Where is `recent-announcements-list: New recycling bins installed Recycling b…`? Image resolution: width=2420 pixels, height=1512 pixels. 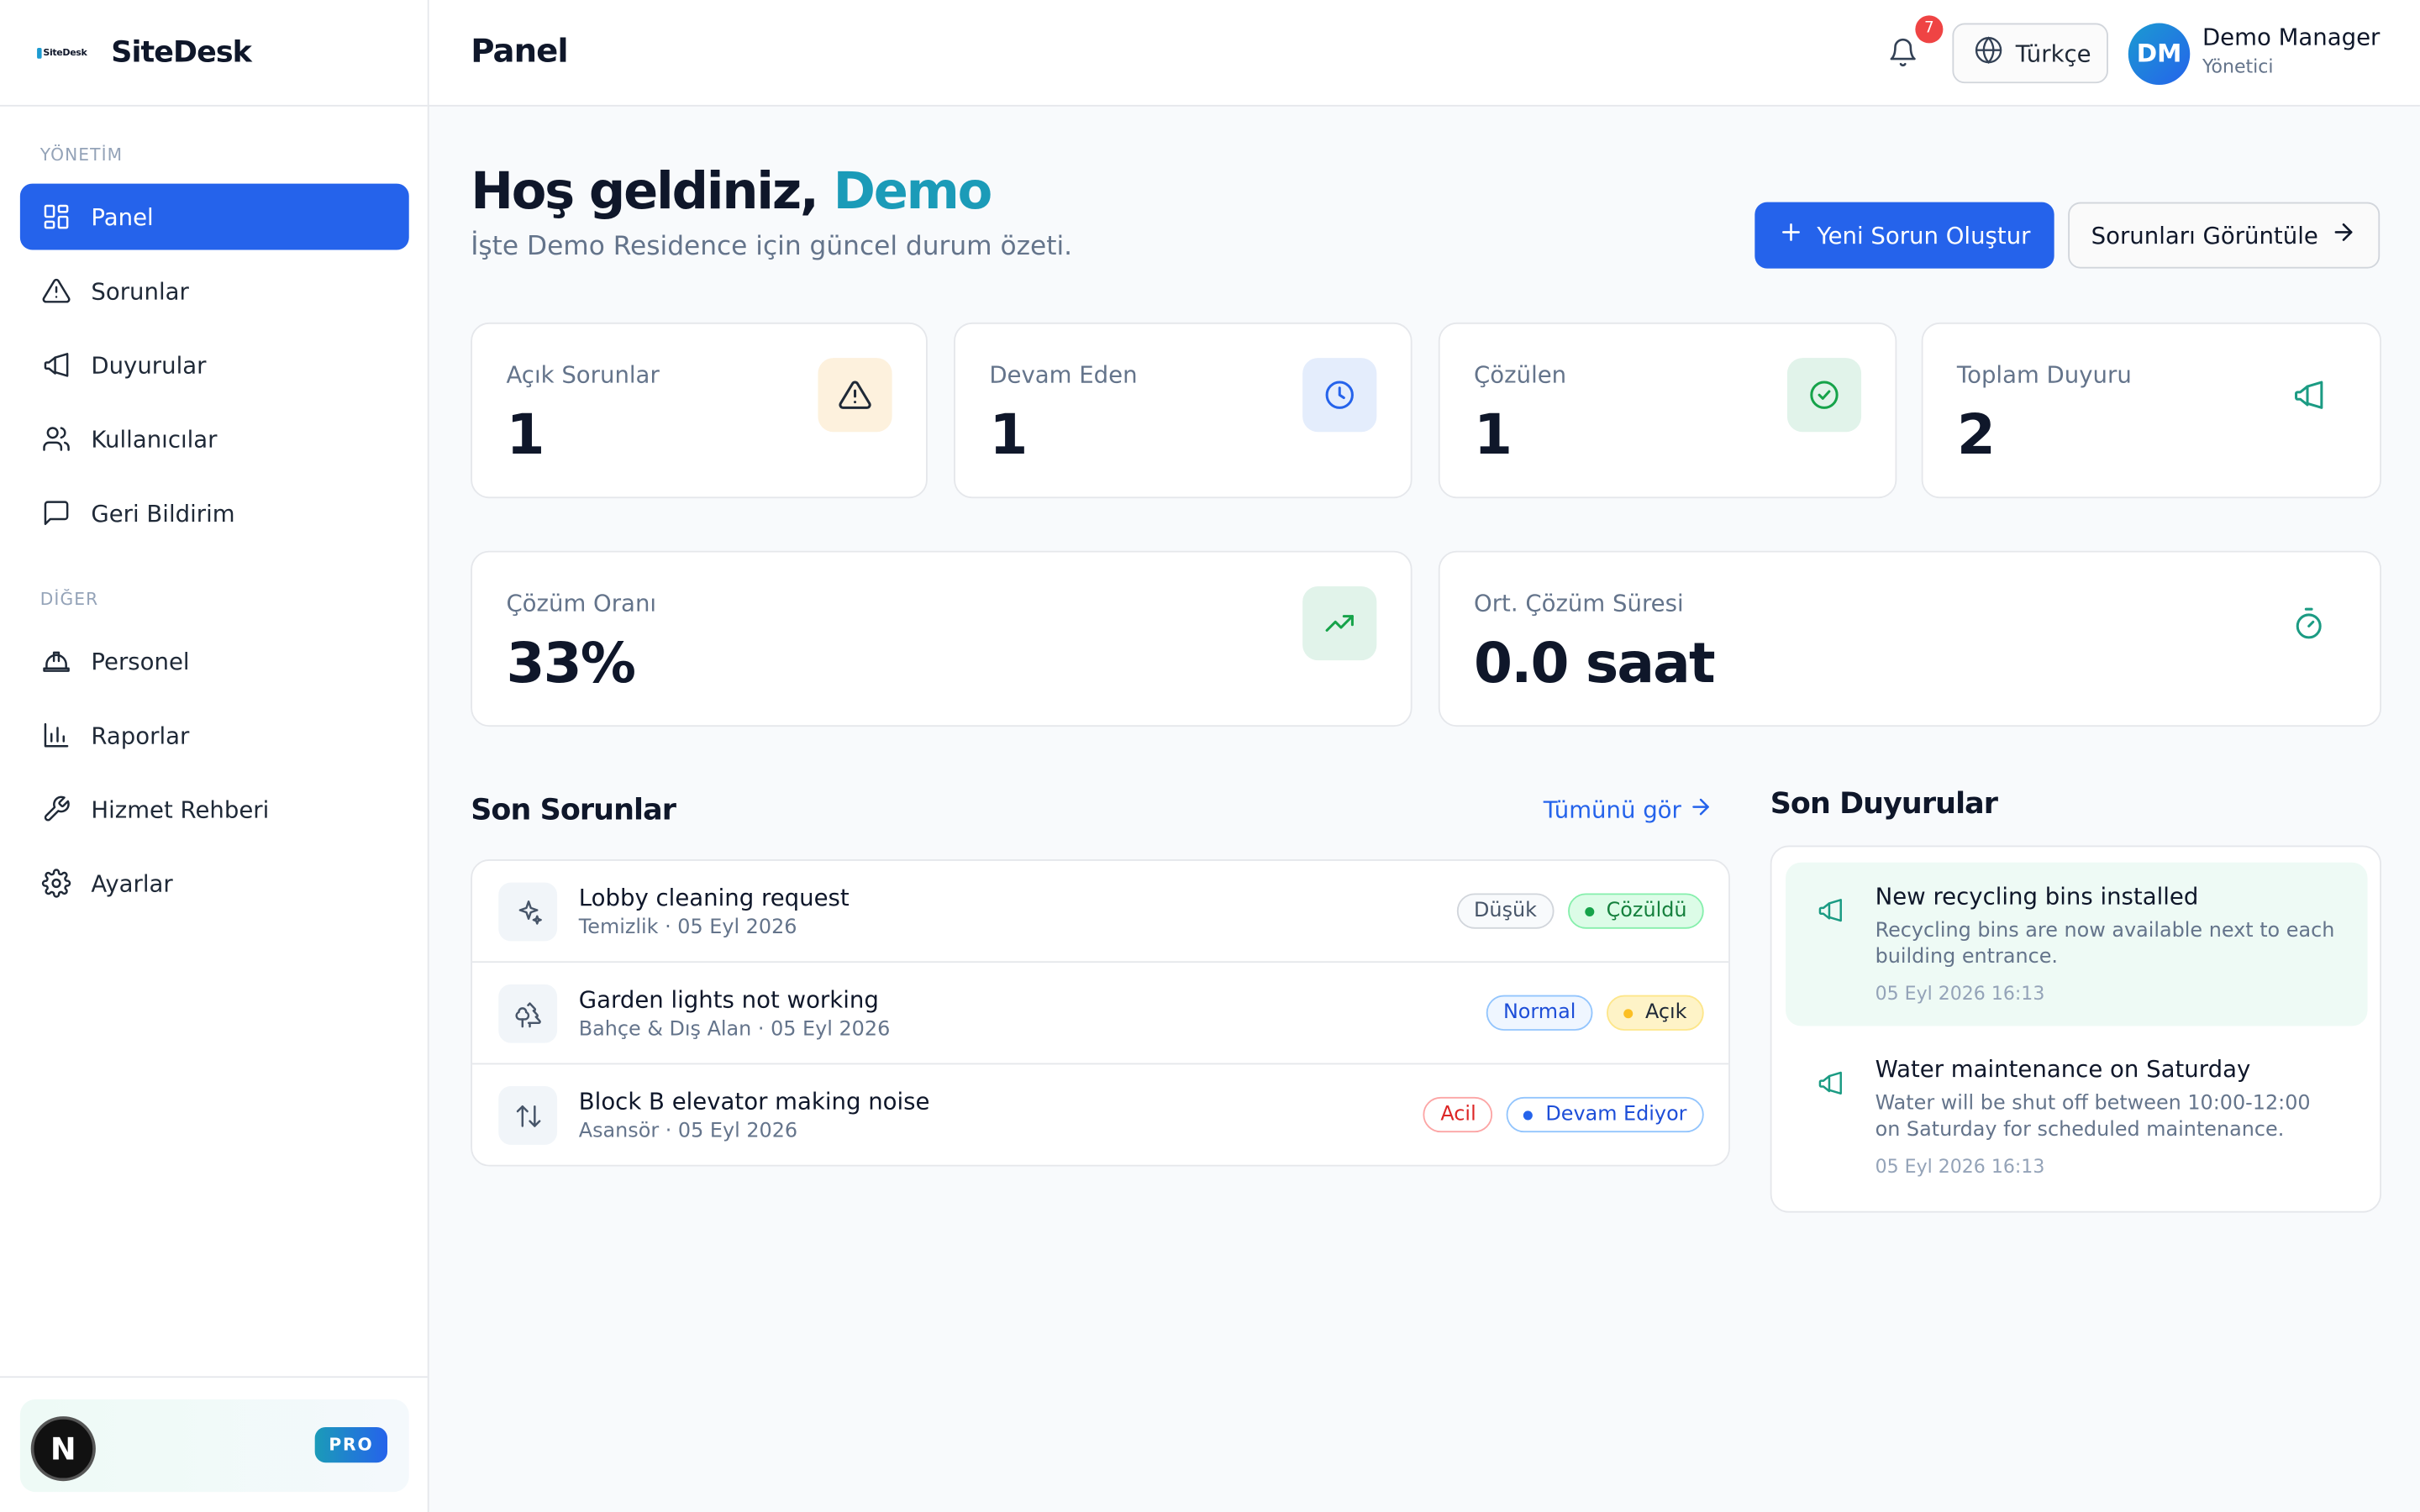 recent-announcements-list: New recycling bins installed Recycling b… is located at coordinates (2076, 1029).